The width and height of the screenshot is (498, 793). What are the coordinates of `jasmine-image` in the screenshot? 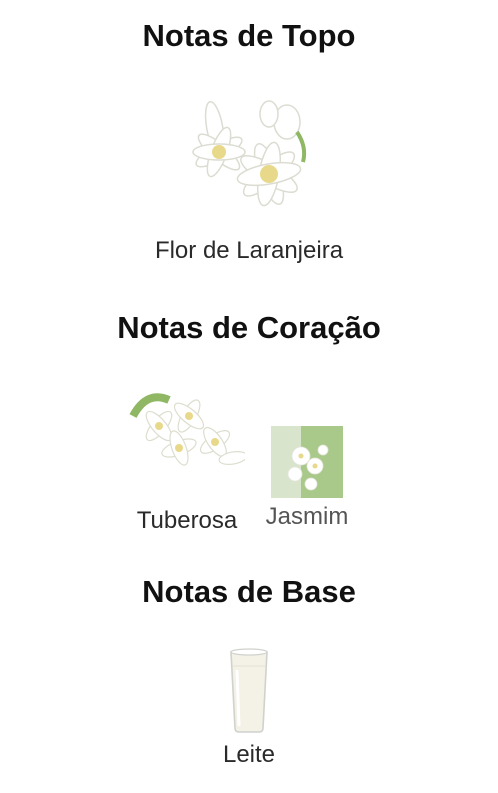 It's located at (307, 462).